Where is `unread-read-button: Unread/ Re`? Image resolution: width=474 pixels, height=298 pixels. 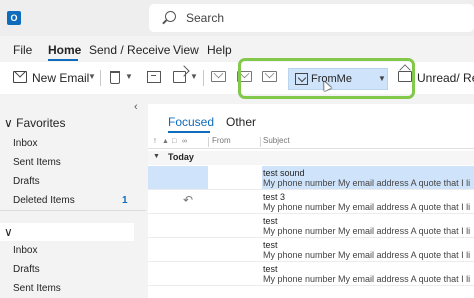
unread-read-button: Unread/ Re is located at coordinates (445, 78).